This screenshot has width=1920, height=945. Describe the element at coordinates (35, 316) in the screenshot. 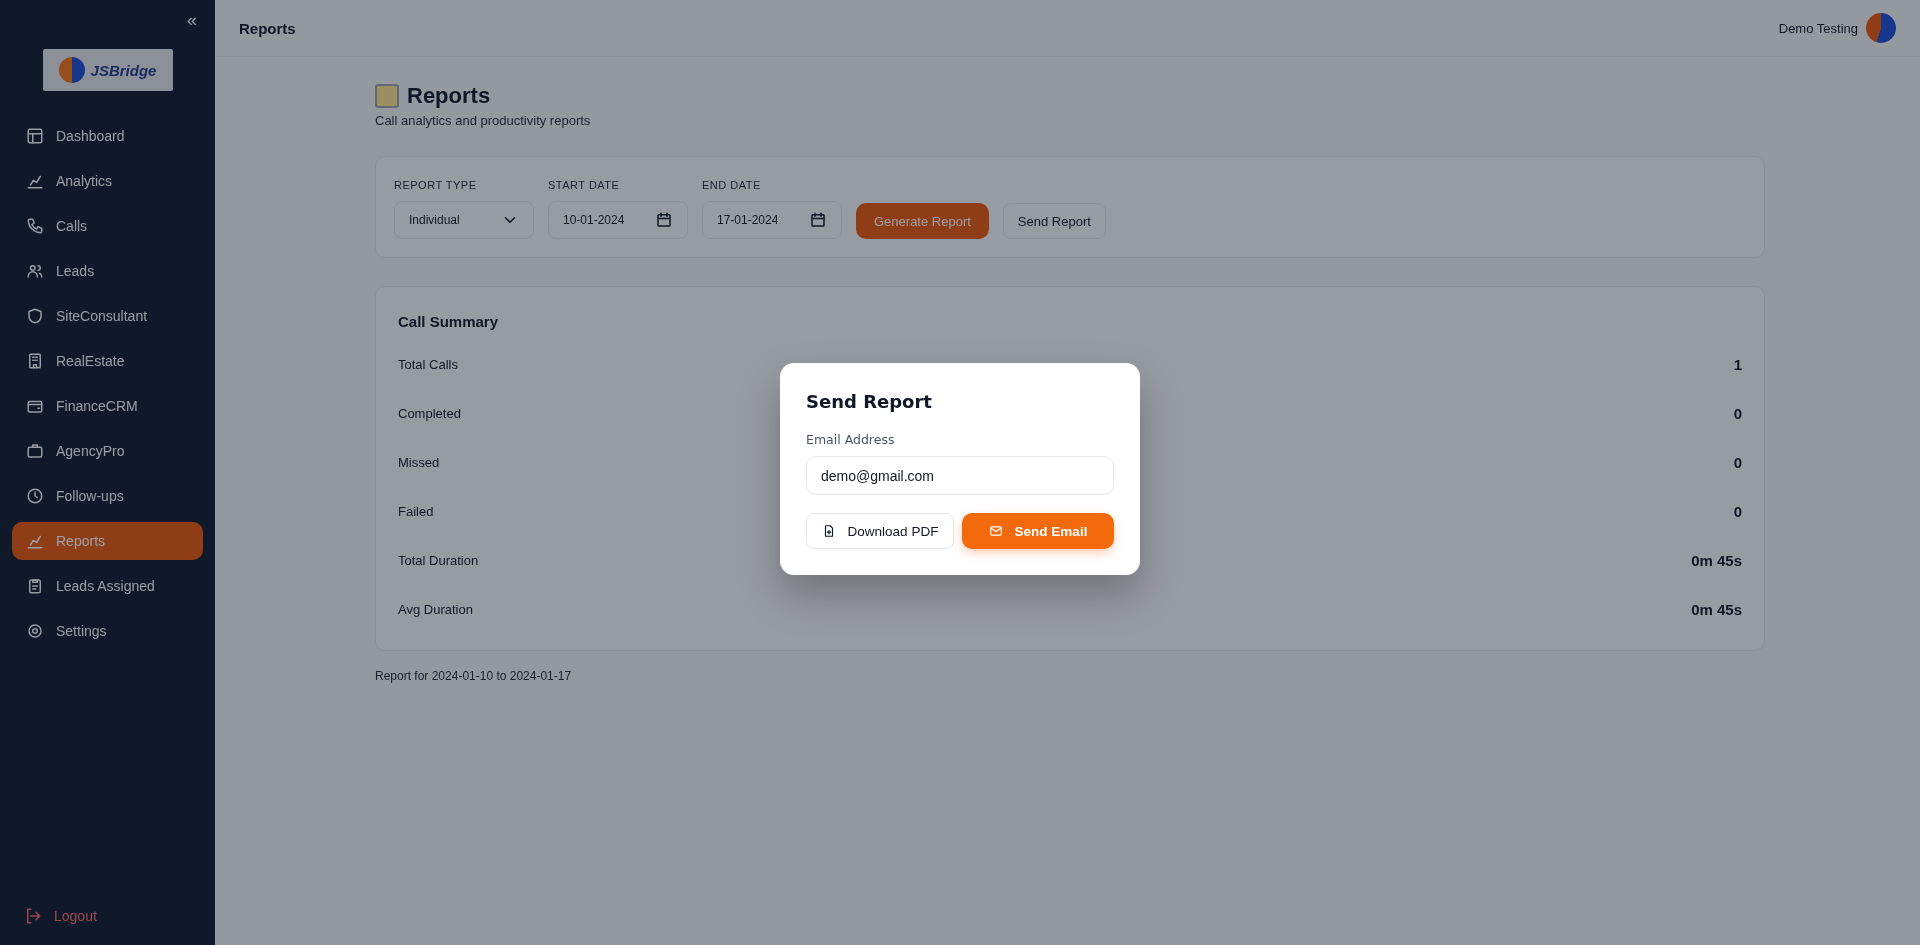

I see `shield-icon` at that location.